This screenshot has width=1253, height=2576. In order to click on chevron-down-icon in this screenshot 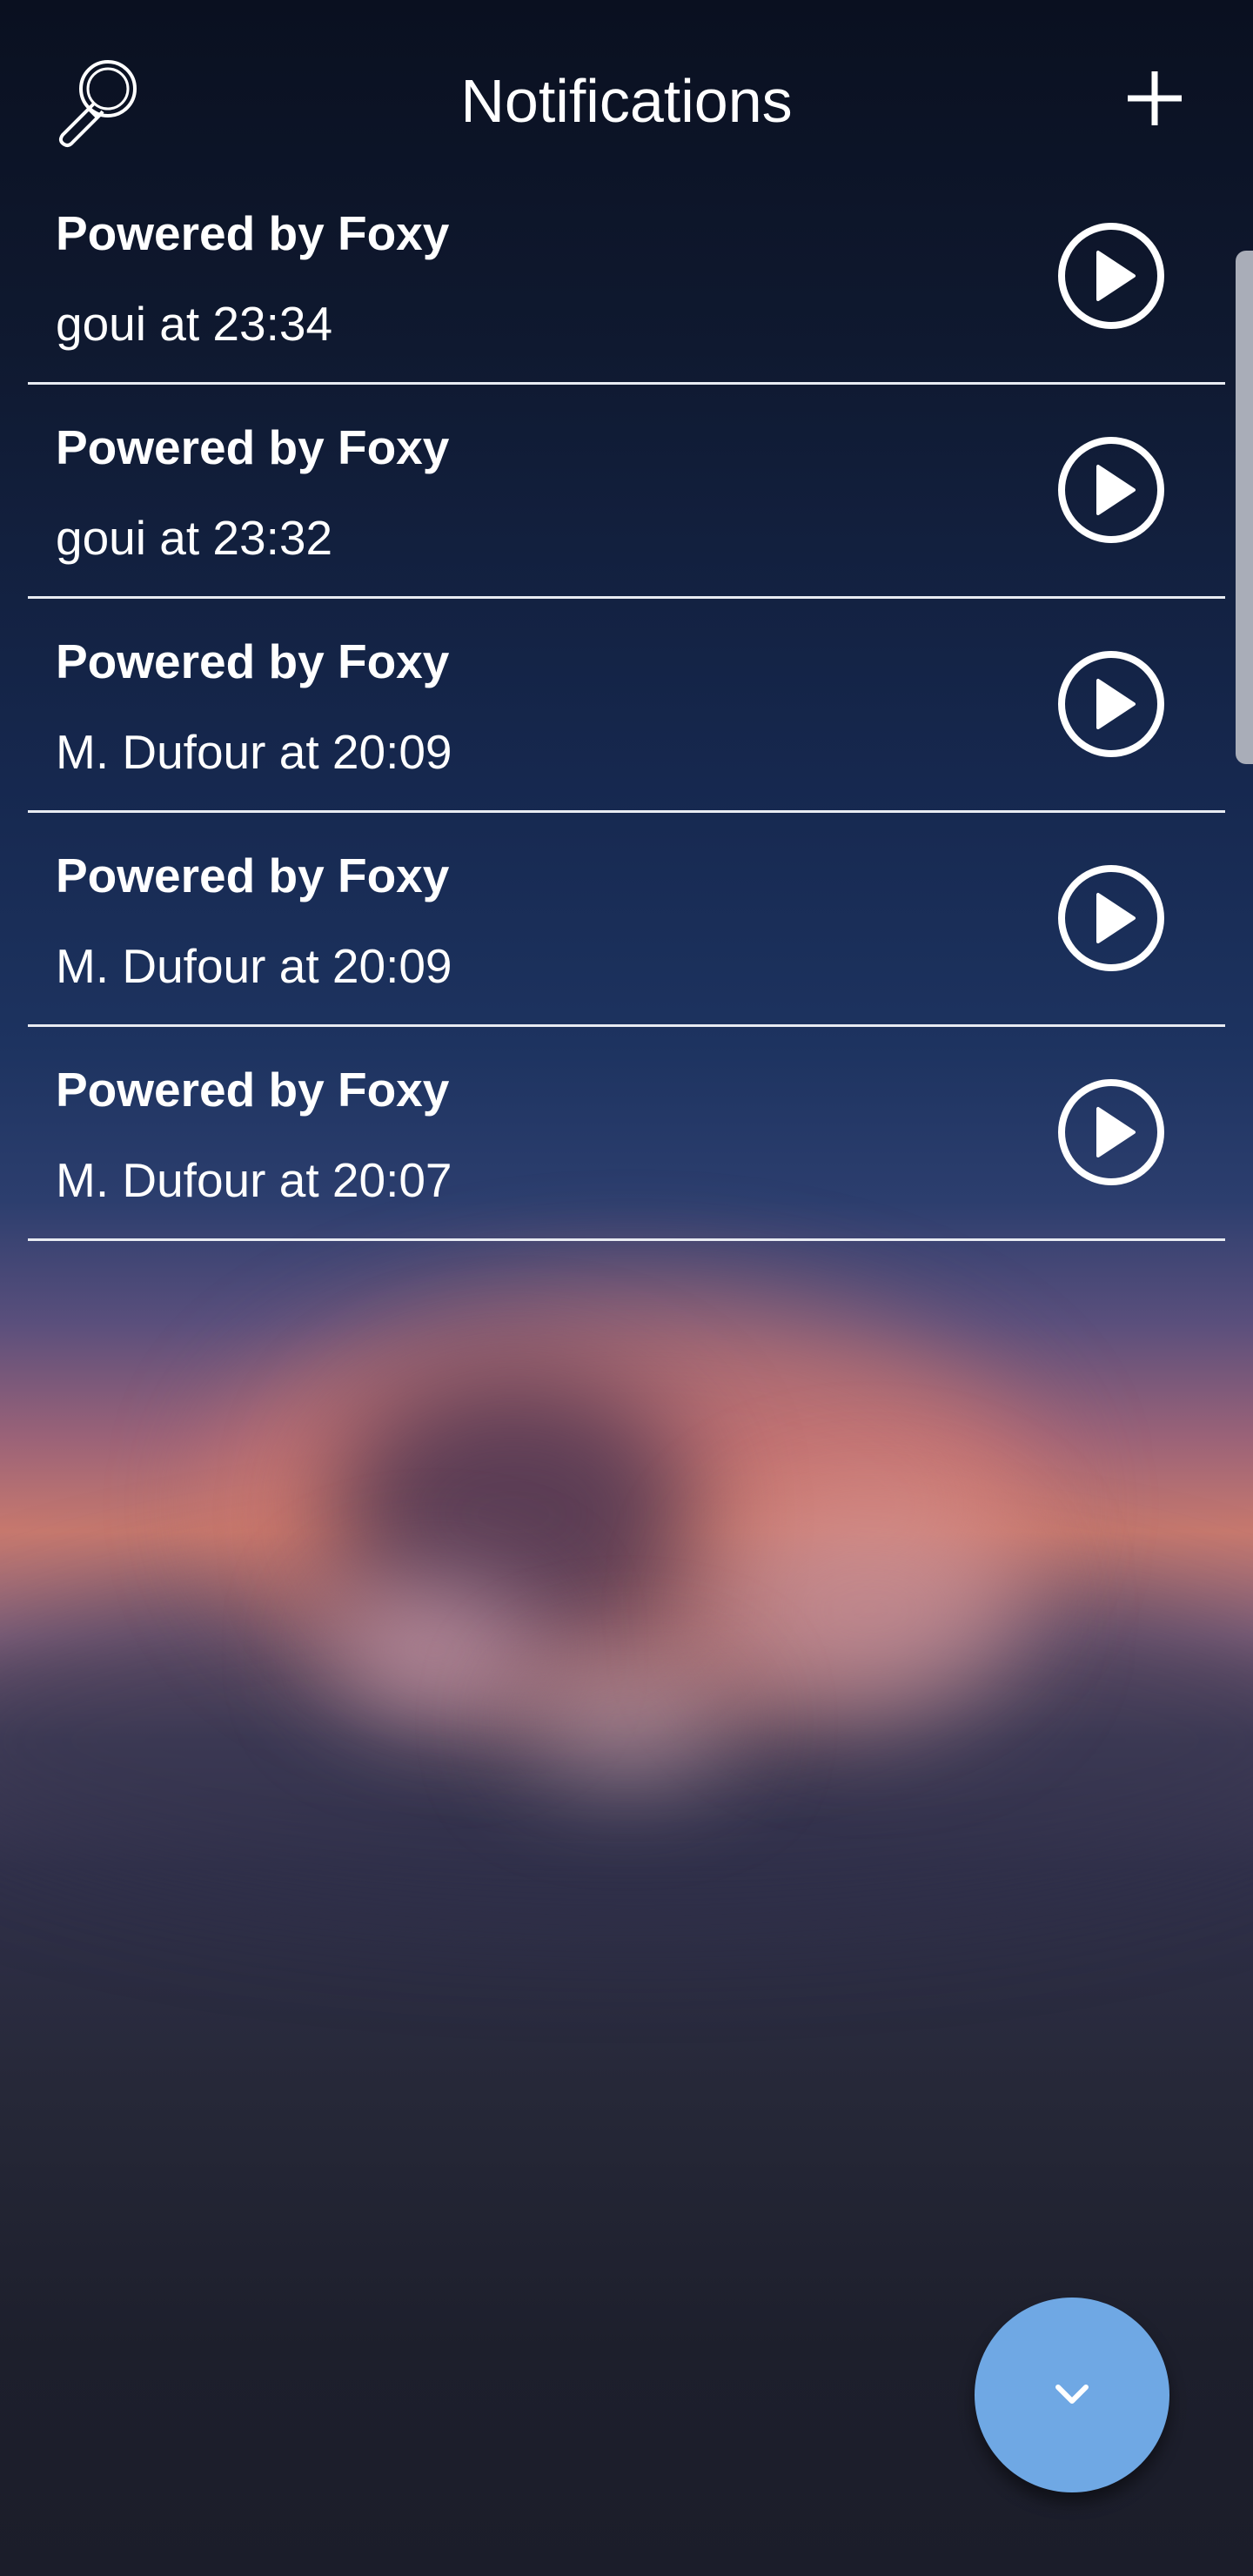, I will do `click(1072, 2394)`.